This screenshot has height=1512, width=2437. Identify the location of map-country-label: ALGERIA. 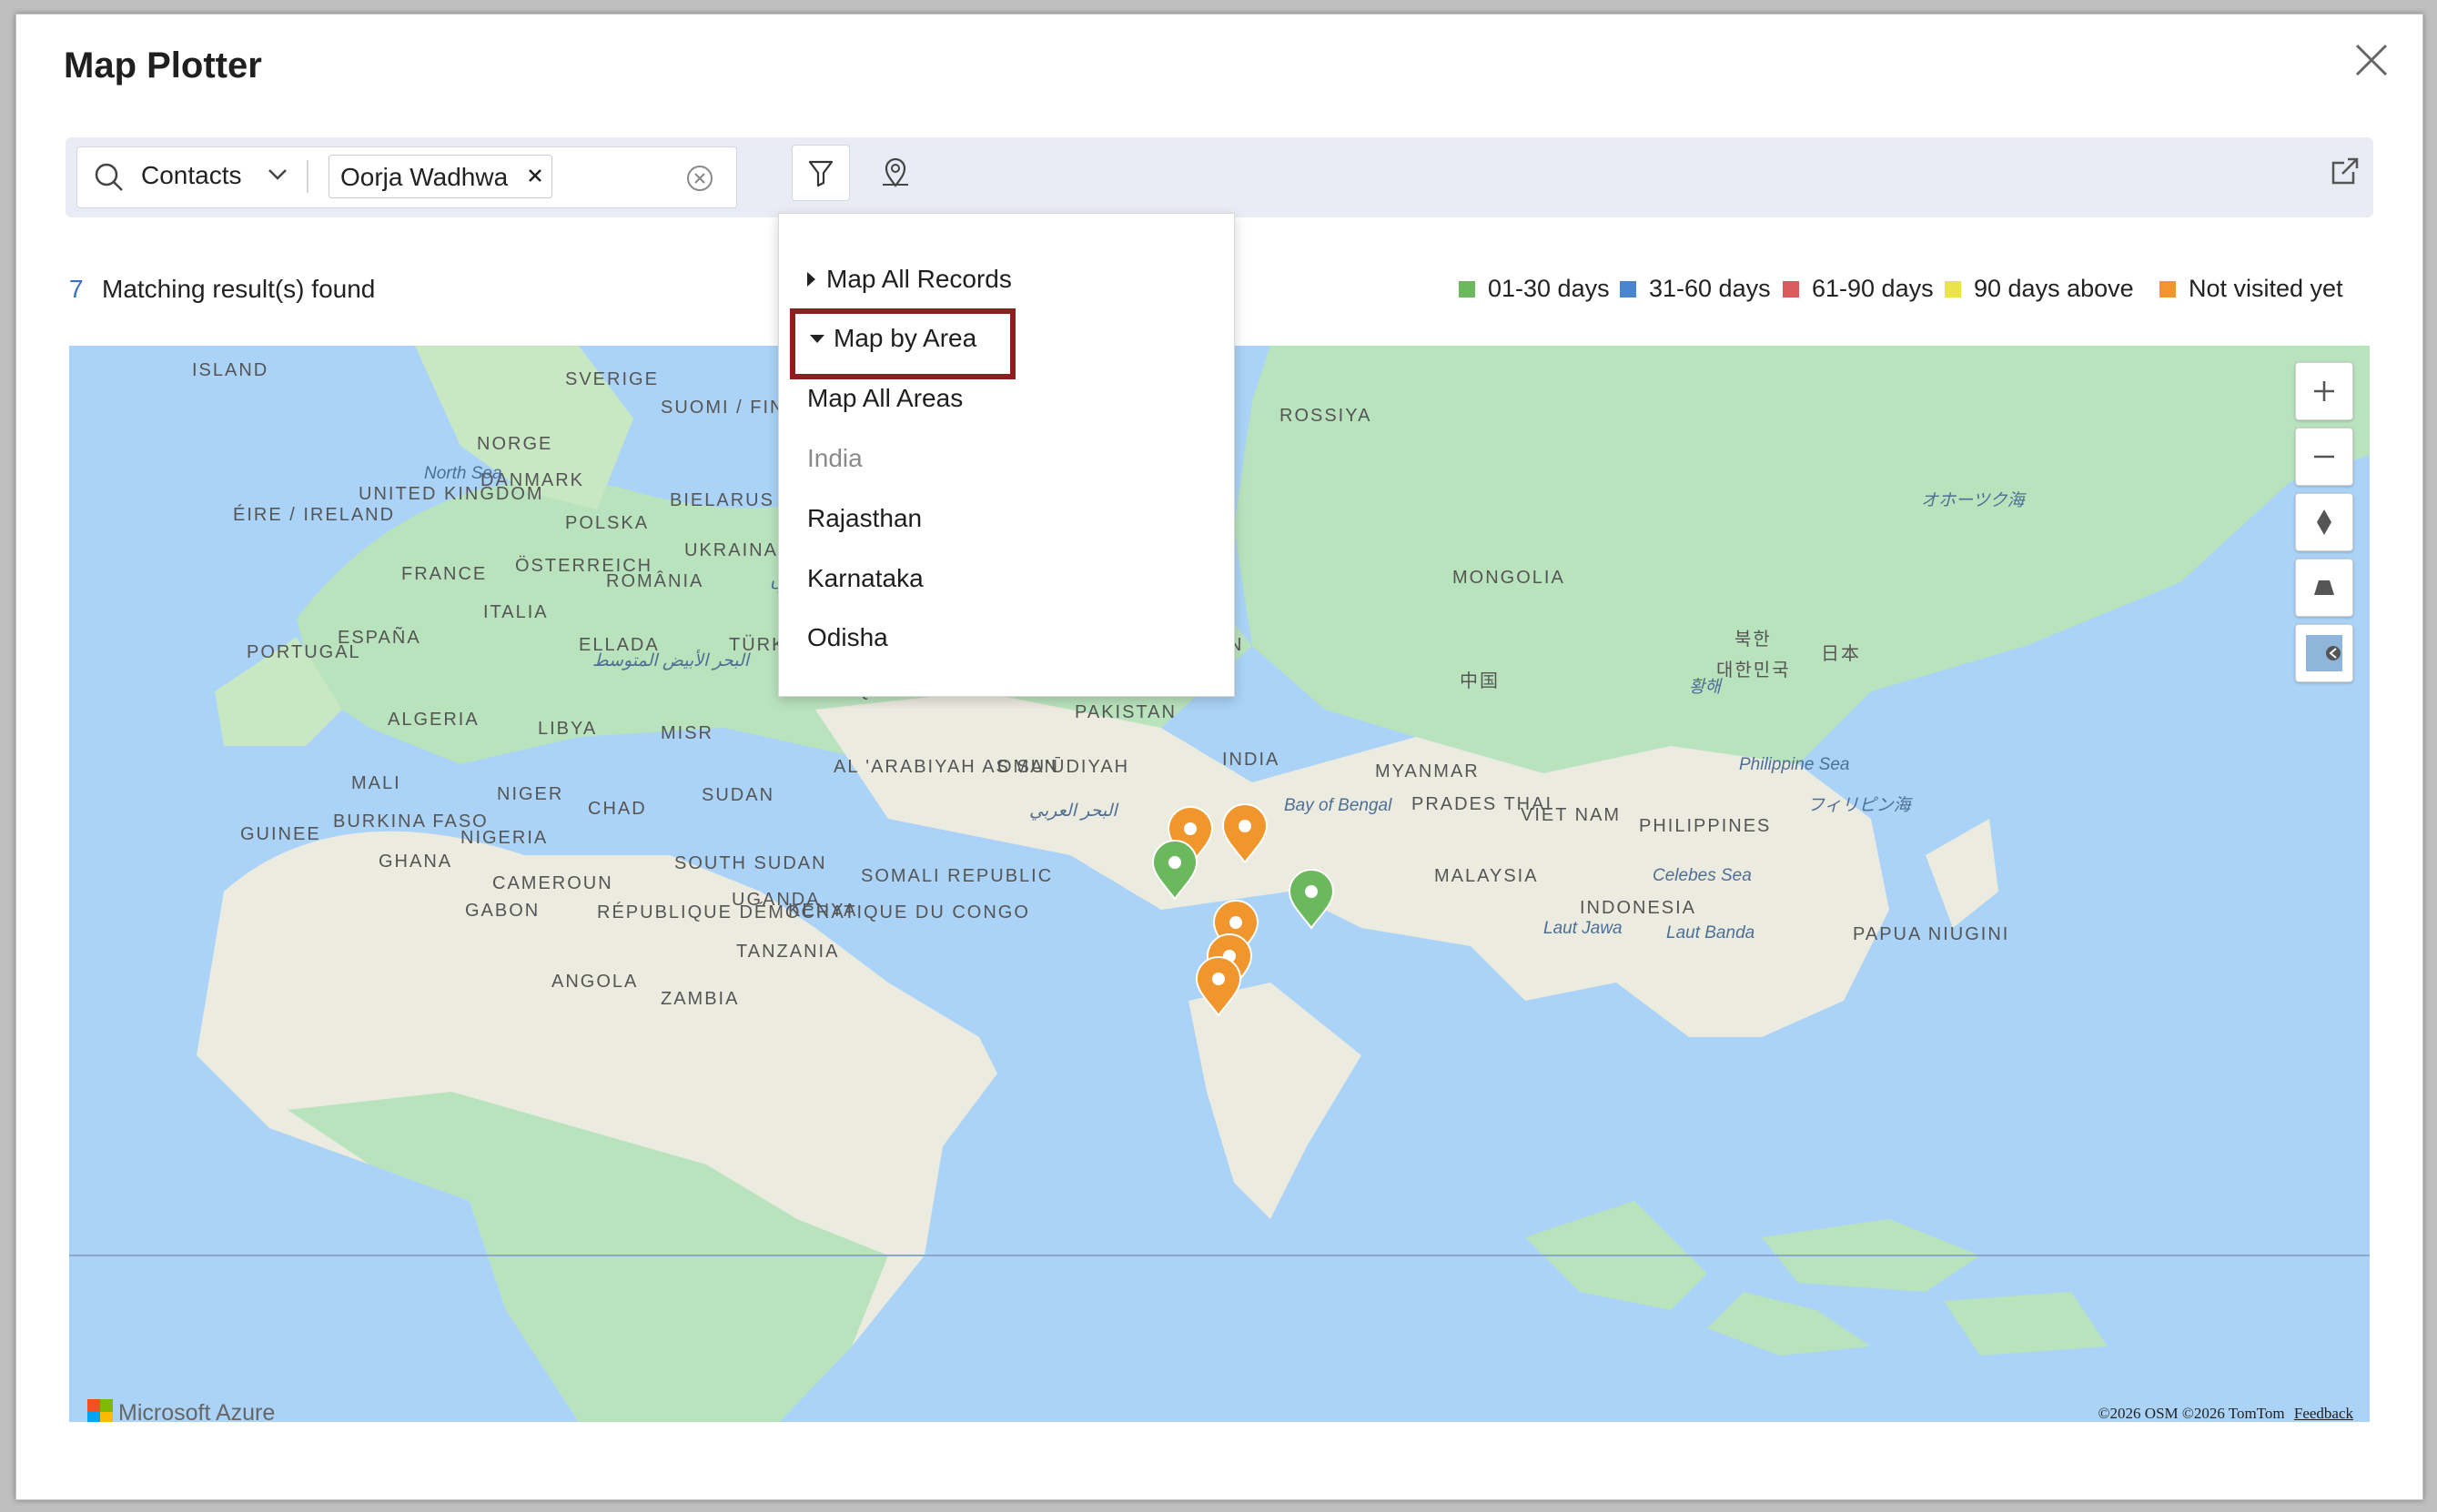
(434, 720).